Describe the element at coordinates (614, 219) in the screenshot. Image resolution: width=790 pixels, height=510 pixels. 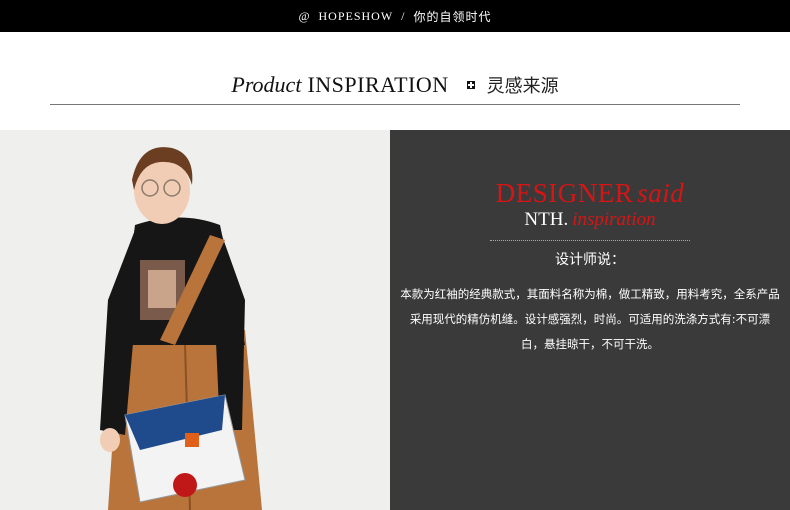
I see `inspiration-word: inspiration` at that location.